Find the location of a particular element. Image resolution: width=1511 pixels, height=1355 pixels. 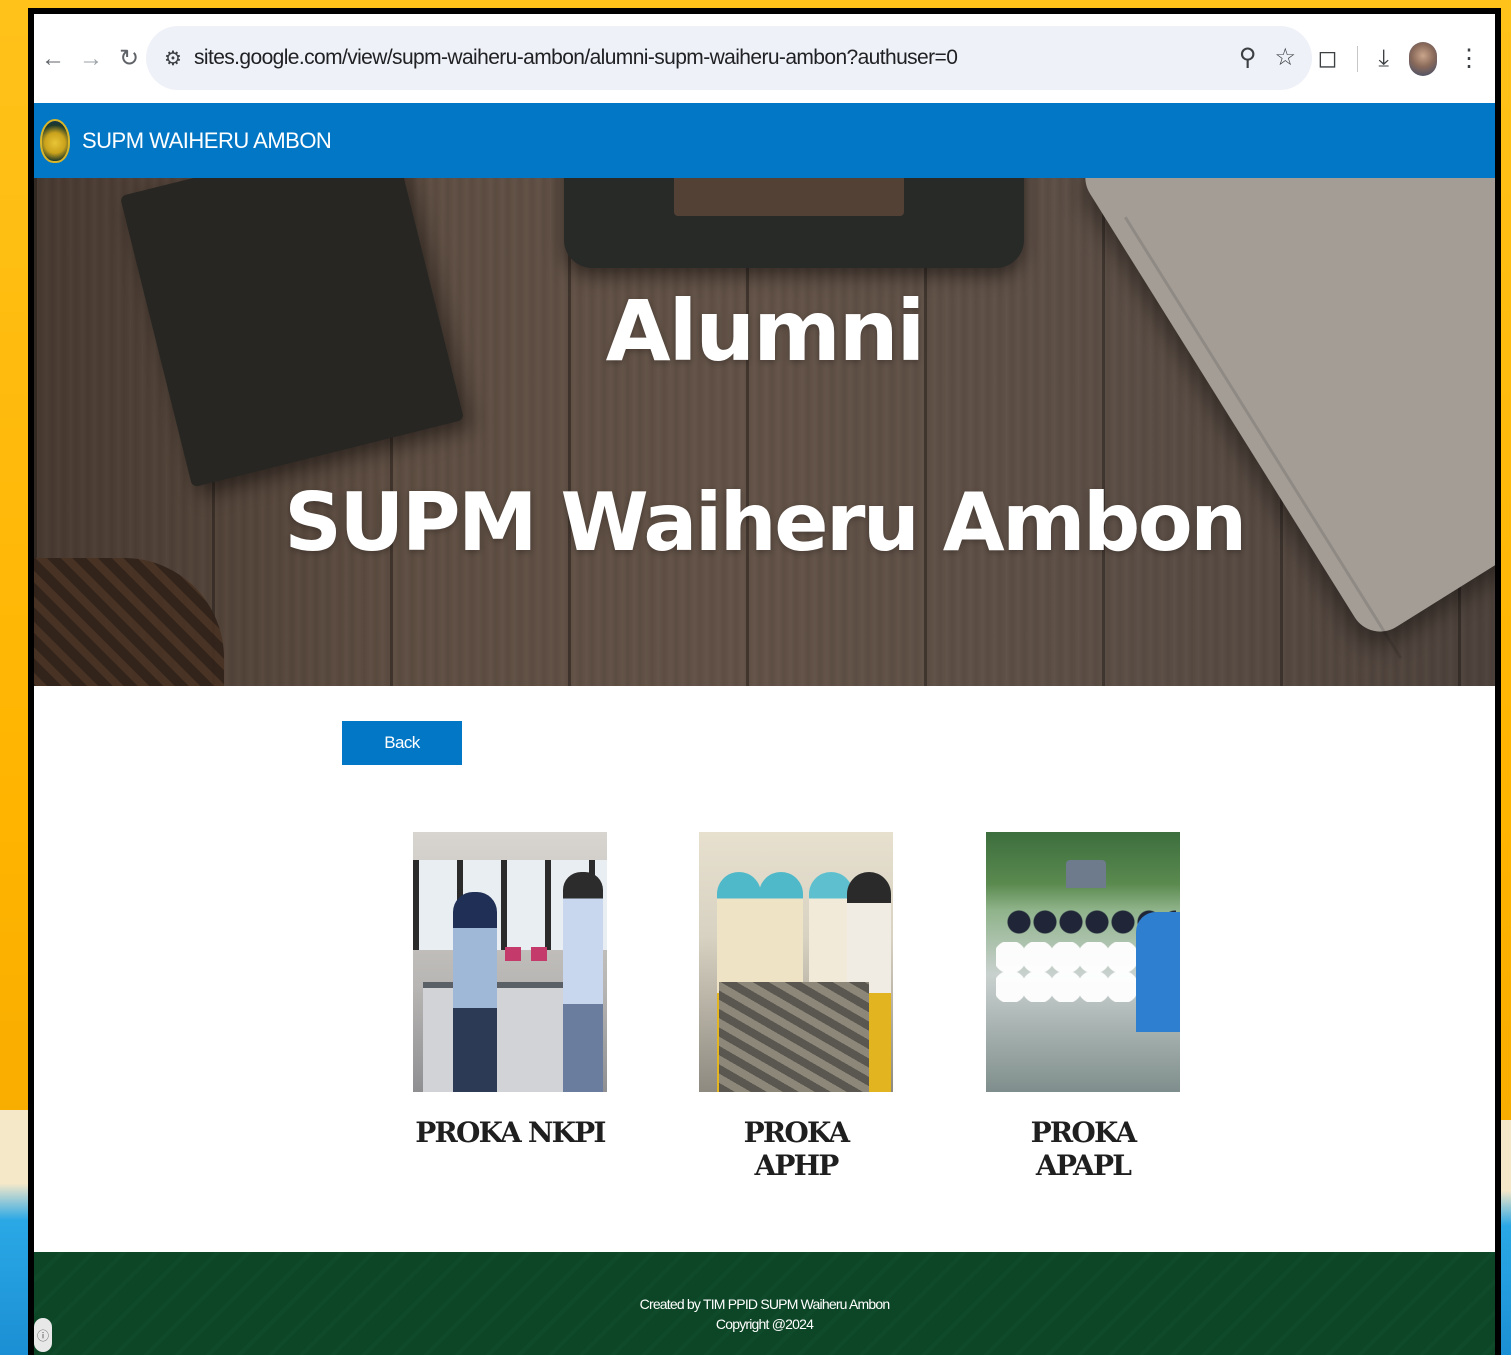

hero-subtitle: SUPM Waiheru Ambon is located at coordinates (765, 522).